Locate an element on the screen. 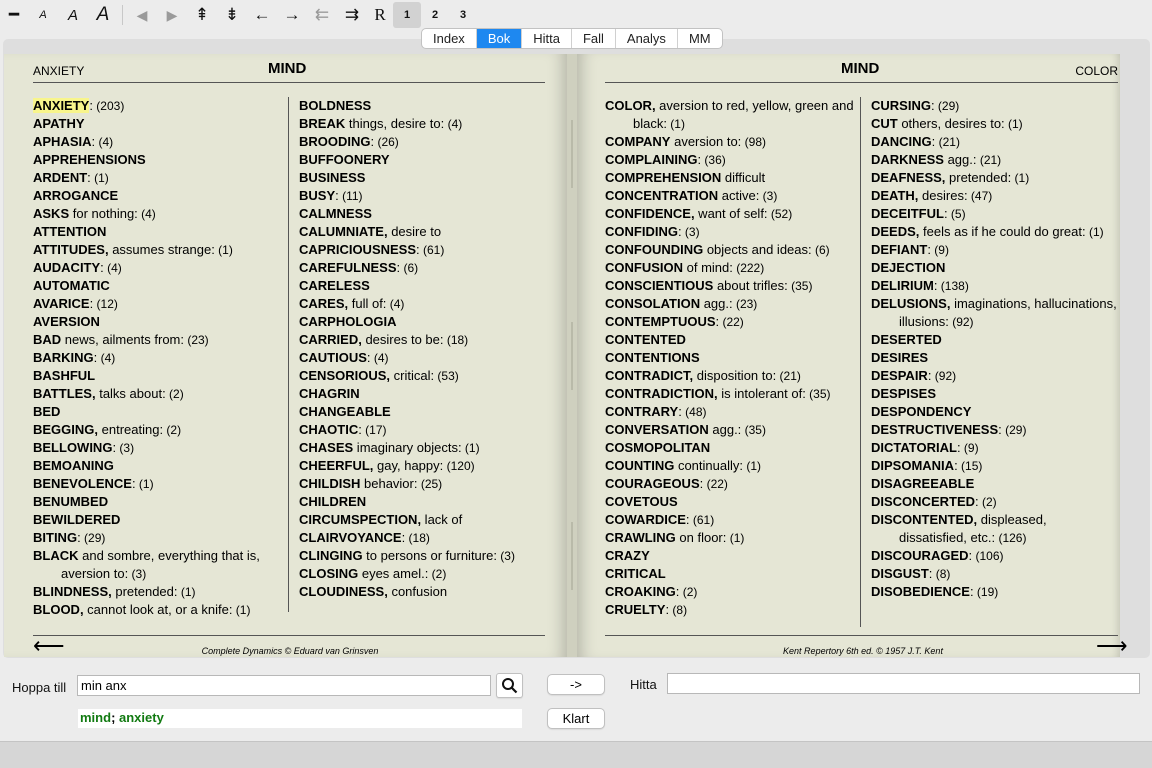 This screenshot has height=768, width=1152. rubric-entry: DISAGREEABLE is located at coordinates (994, 484).